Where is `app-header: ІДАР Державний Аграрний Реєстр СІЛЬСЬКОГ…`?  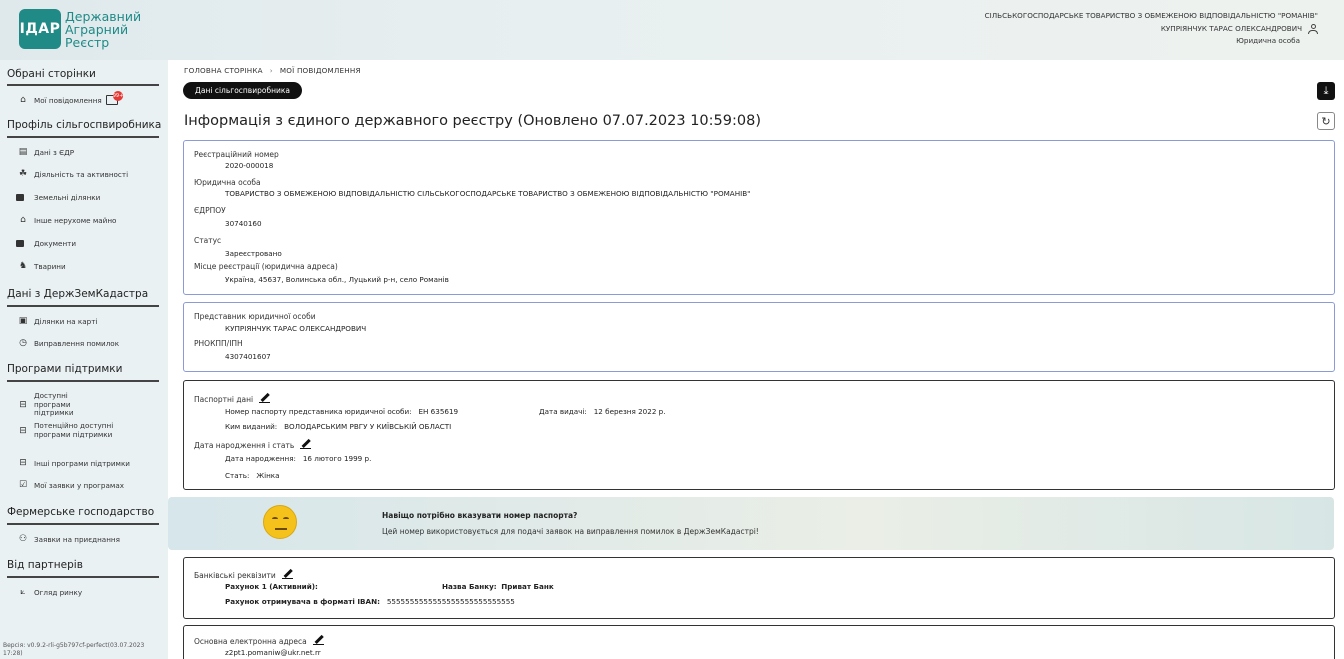
app-header: ІДАР Державний Аграрний Реєстр СІЛЬСЬКОГ… is located at coordinates (672, 30).